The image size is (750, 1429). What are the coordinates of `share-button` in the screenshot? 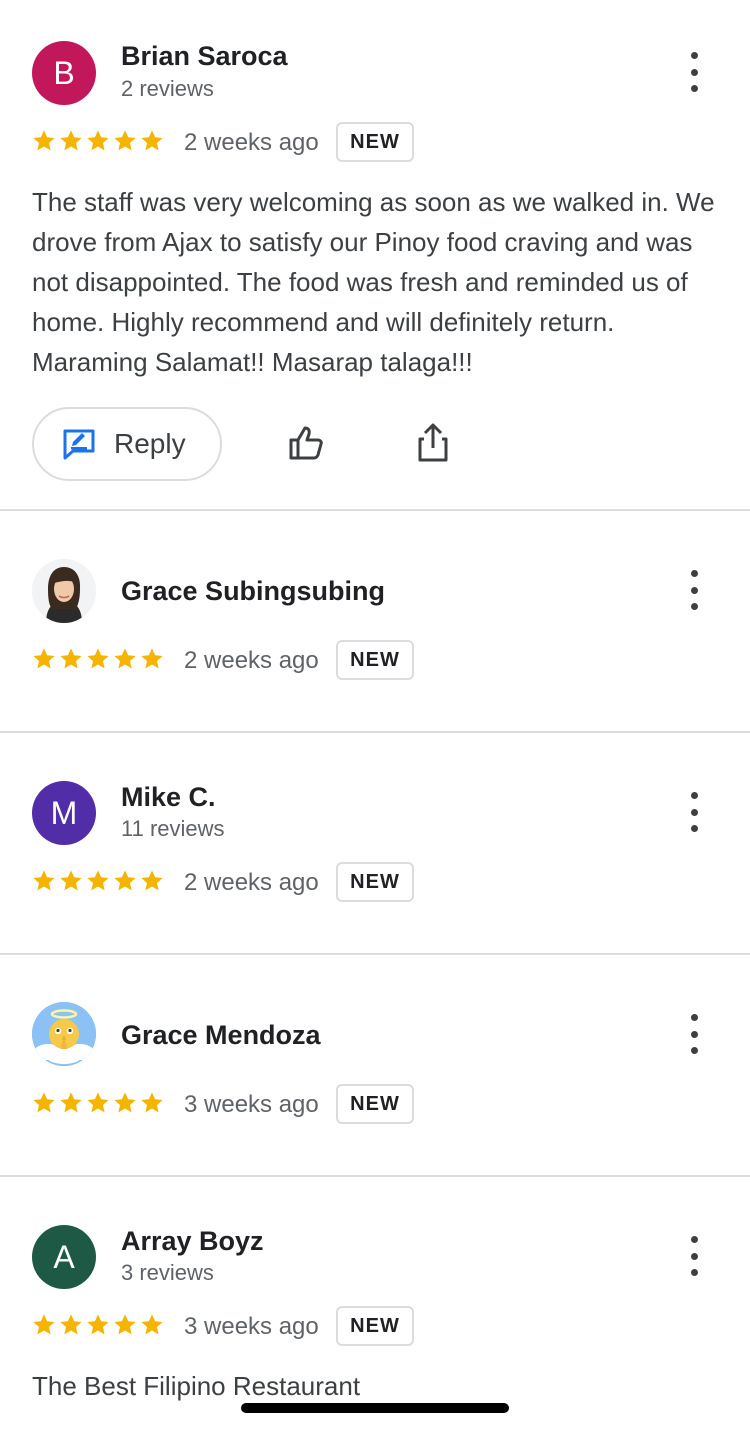 It's located at (433, 443).